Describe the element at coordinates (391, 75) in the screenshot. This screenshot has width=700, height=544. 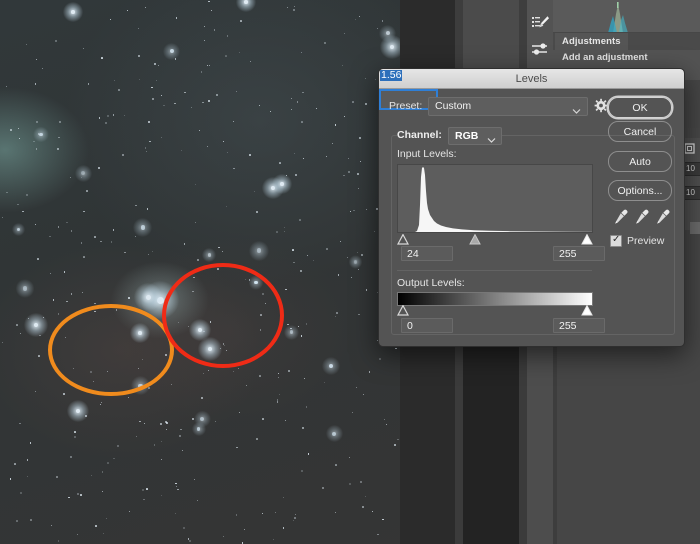
I see `input-gamma-value: 1.56` at that location.